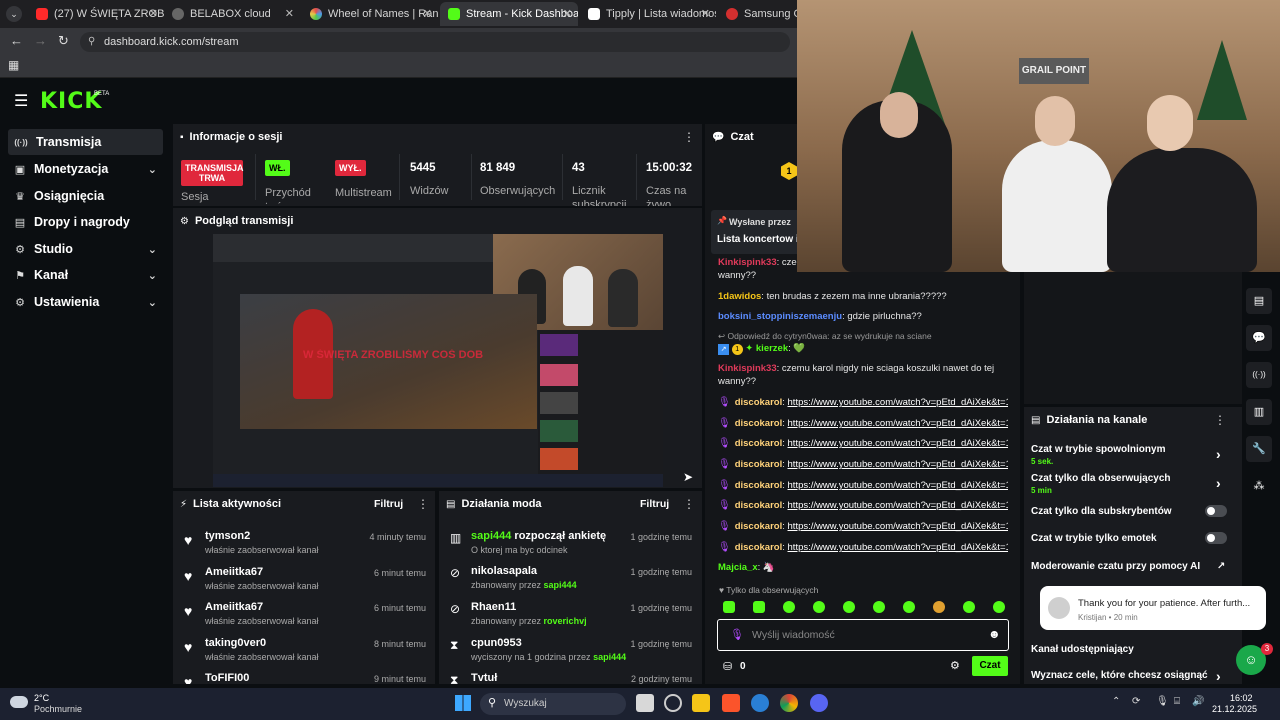 This screenshot has height=720, width=1280. I want to click on share-channel-row: Kanał udostępniający, so click(1131, 649).